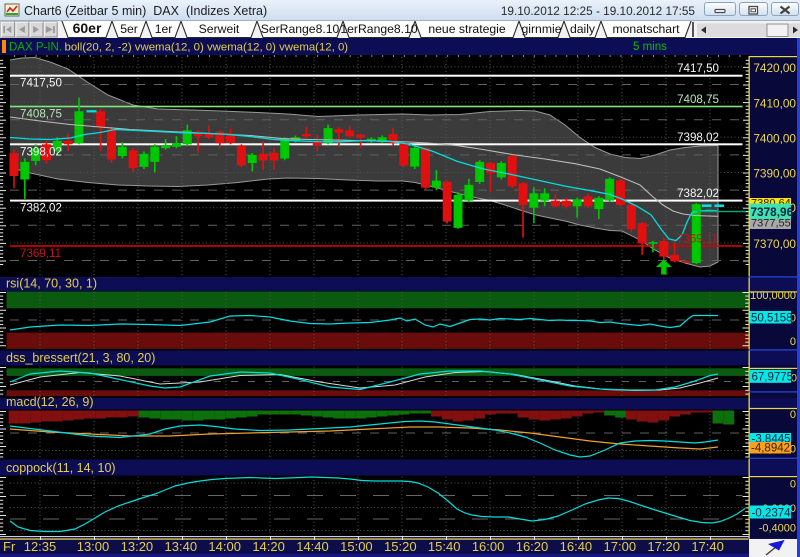  Describe the element at coordinates (772, 212) in the screenshot. I see `svg-text: 7378,96` at that location.